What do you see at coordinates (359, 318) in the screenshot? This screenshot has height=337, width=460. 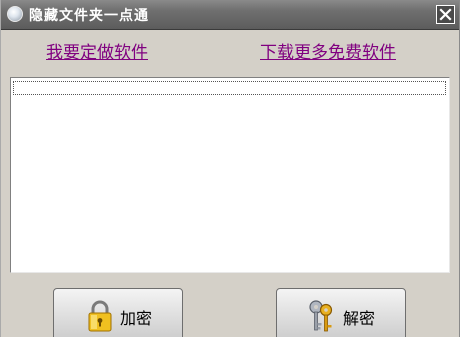 I see `decrypt-button-label: 解密` at bounding box center [359, 318].